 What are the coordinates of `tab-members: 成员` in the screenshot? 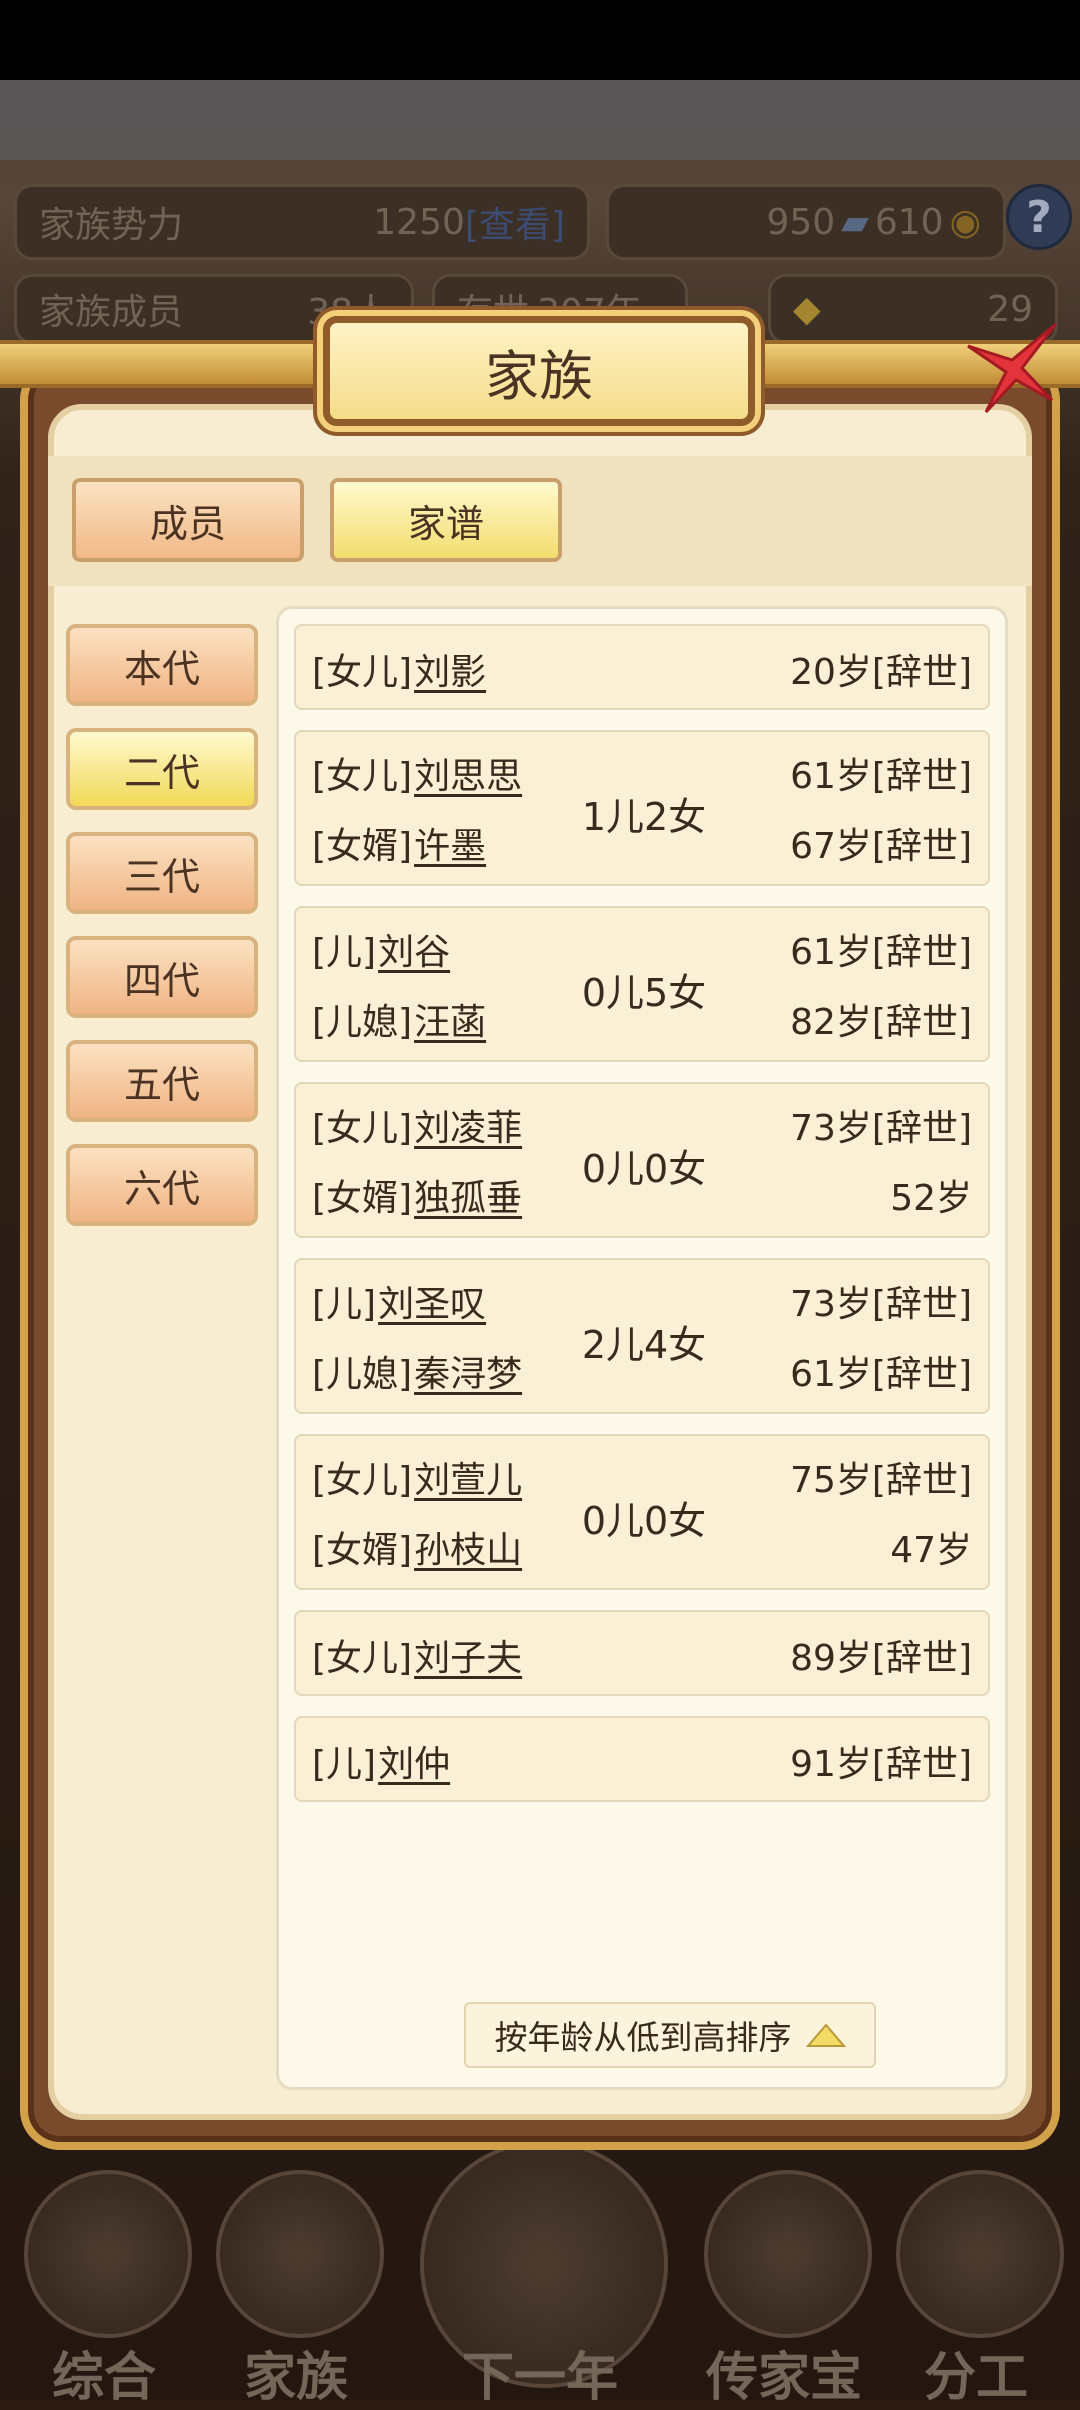 It's located at (188, 520).